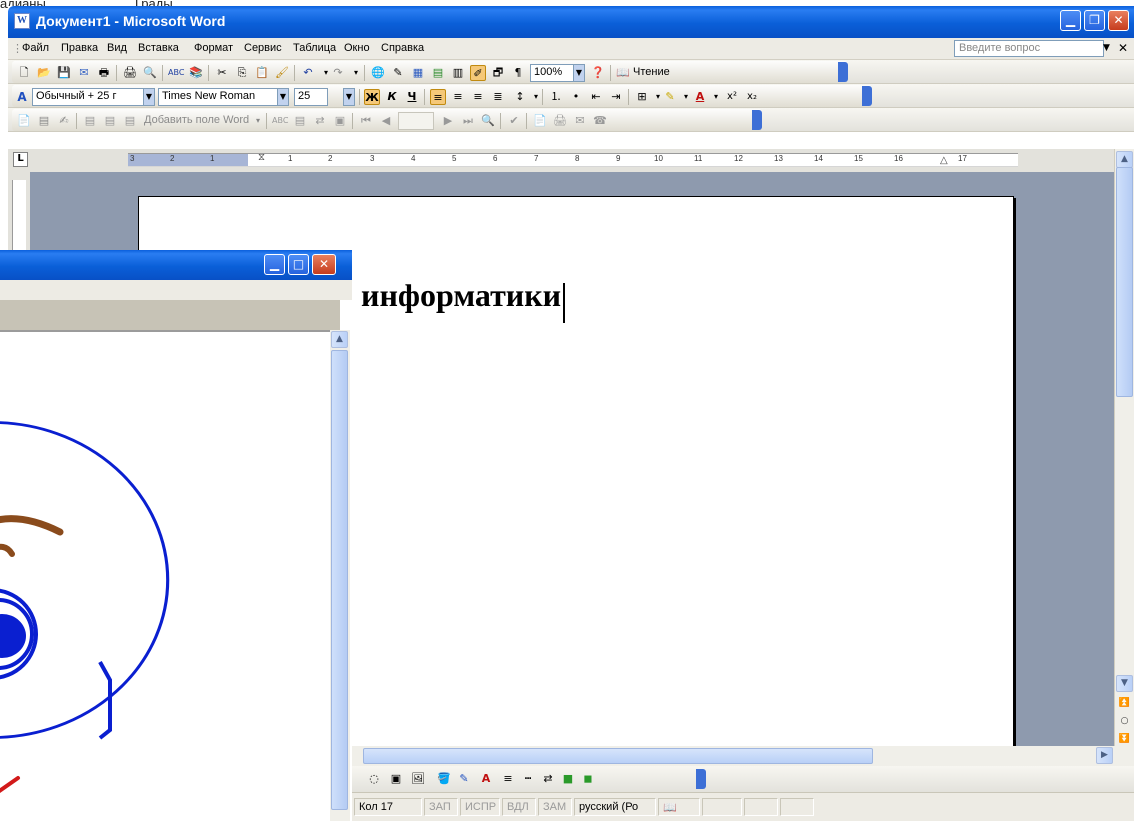 This screenshot has height=821, width=1134. What do you see at coordinates (438, 97) in the screenshot?
I see `align-left-icon: ≡` at bounding box center [438, 97].